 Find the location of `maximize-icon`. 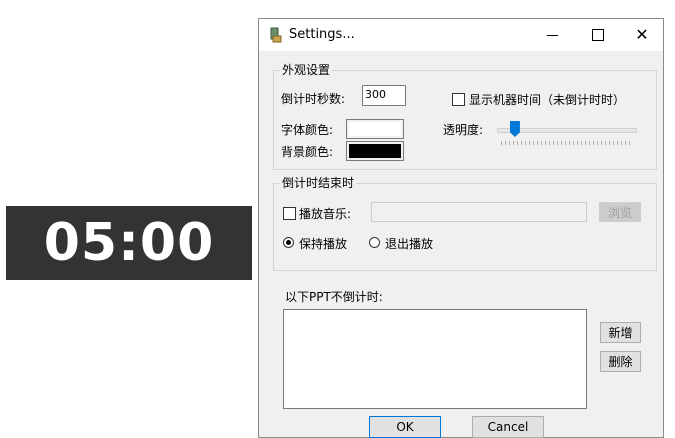

maximize-icon is located at coordinates (598, 35).